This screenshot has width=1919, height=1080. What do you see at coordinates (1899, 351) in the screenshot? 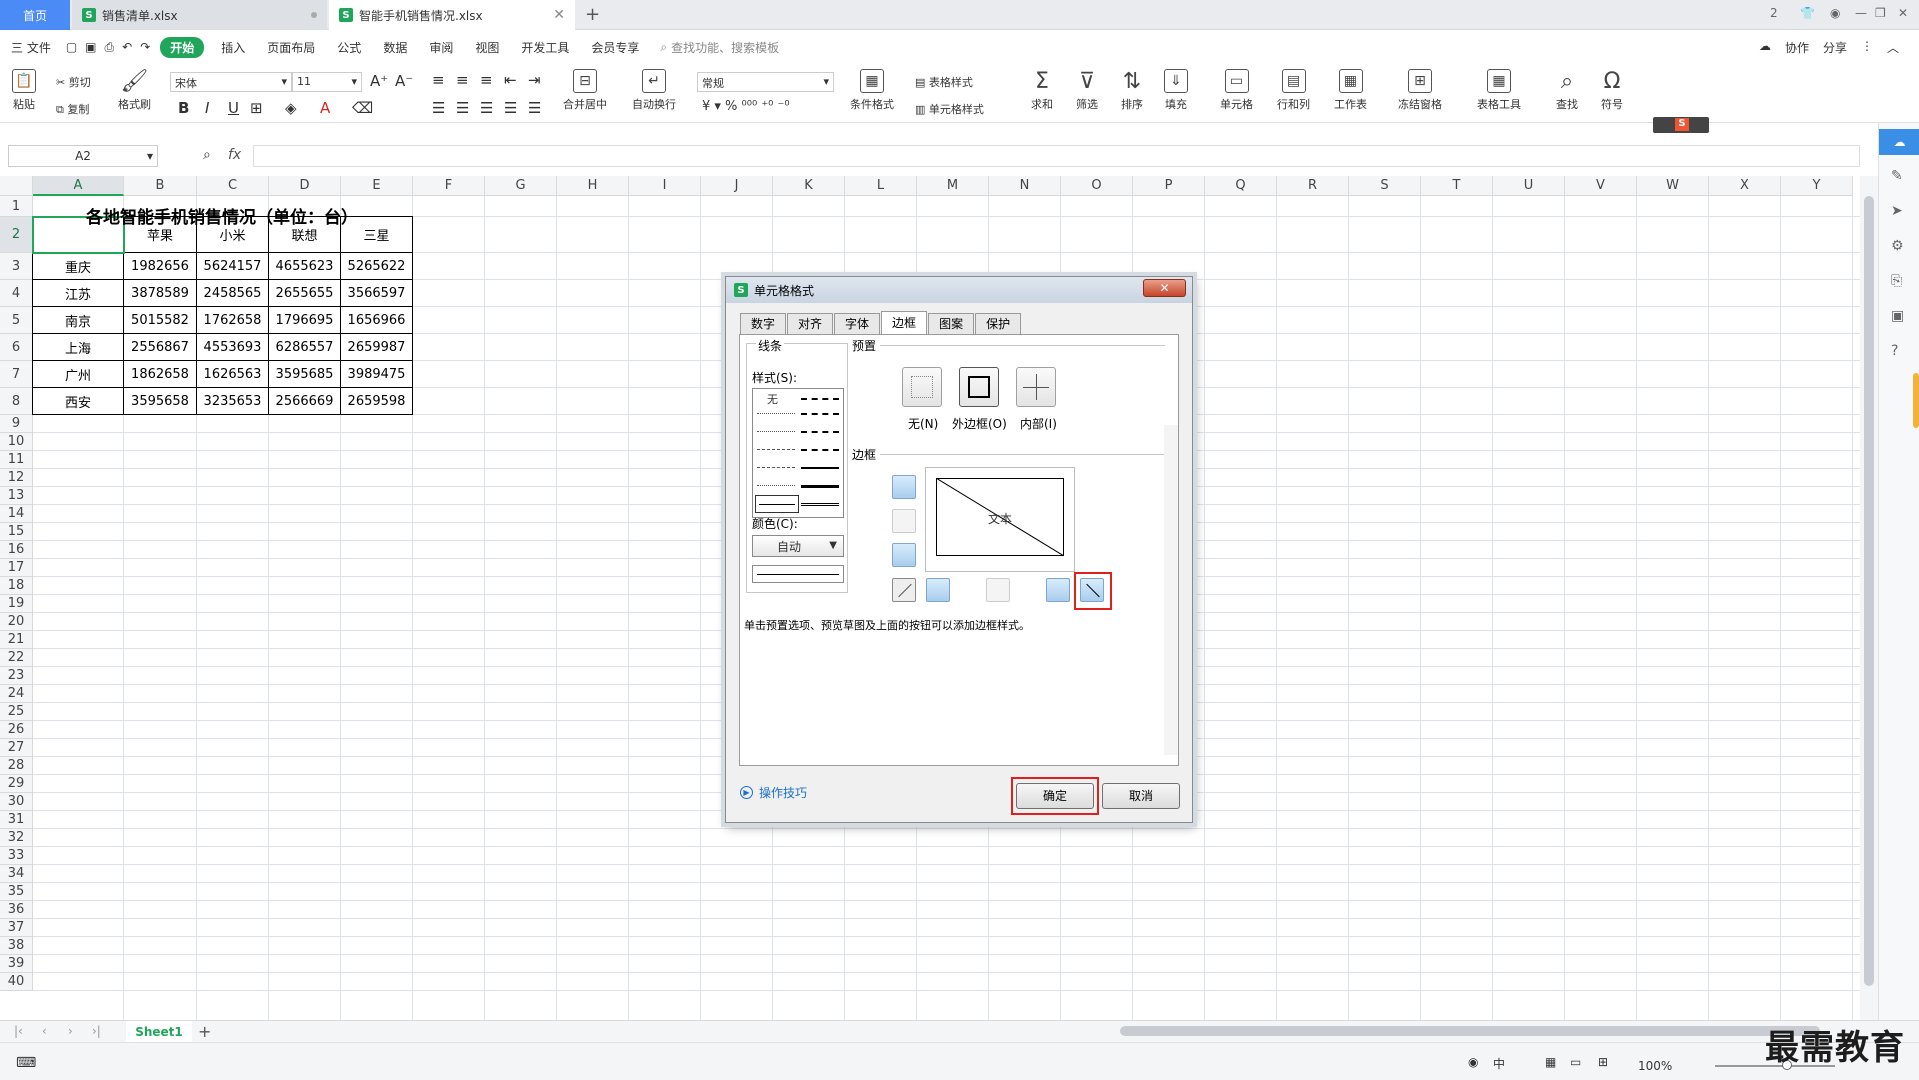
I see `help-icon: ?` at bounding box center [1899, 351].